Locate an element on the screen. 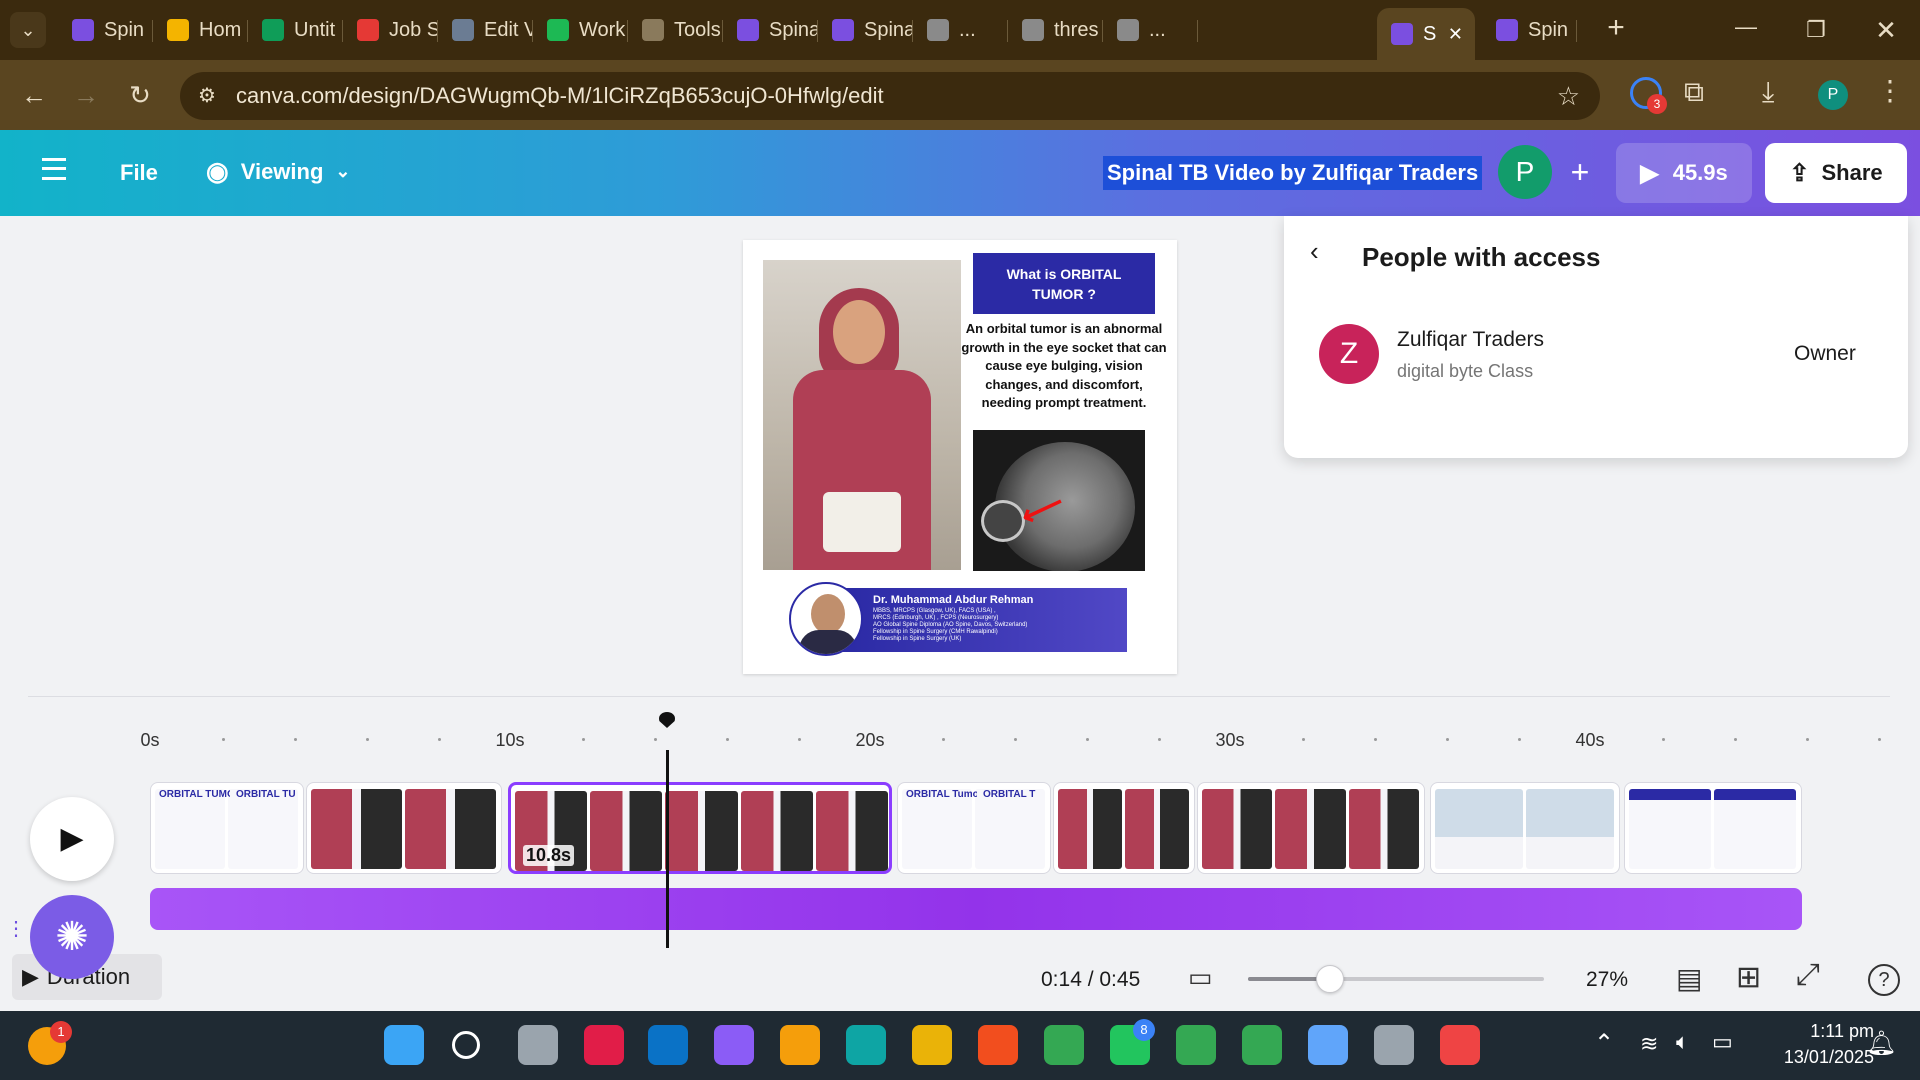  tab-close-icon: ✕ is located at coordinates (1455, 34).